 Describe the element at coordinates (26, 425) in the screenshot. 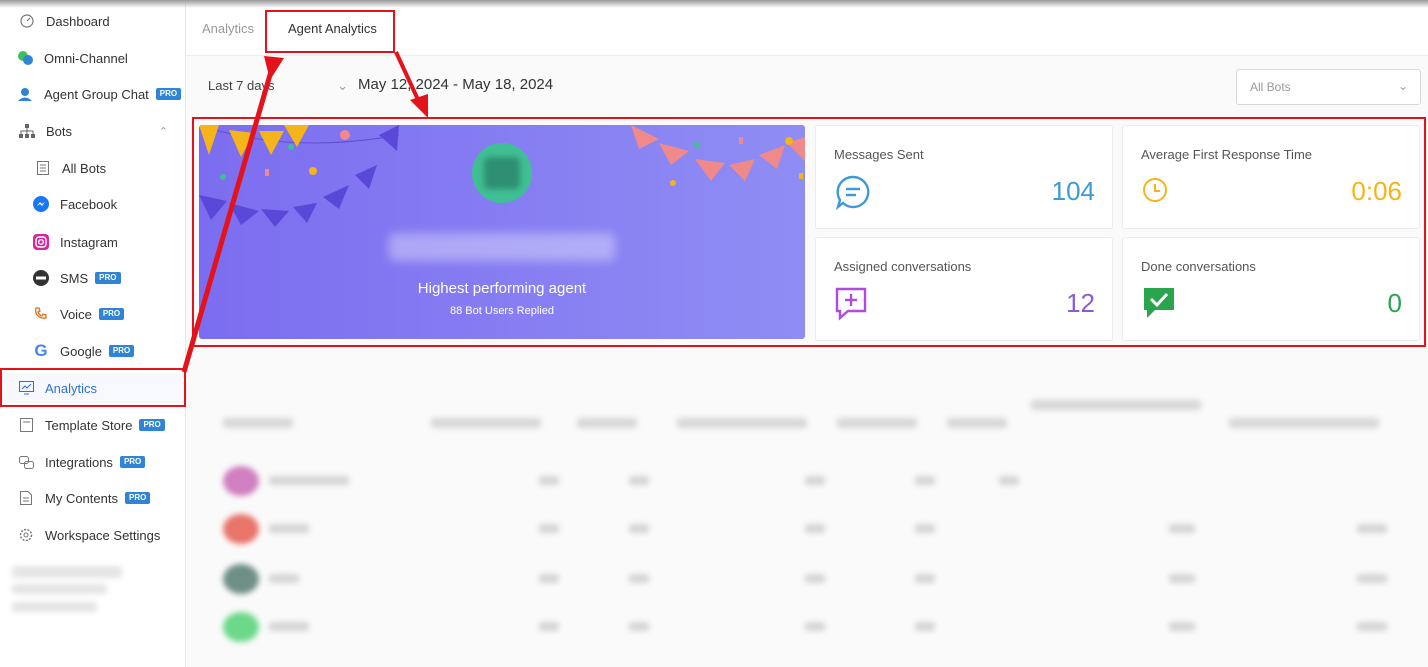

I see `template-icon` at that location.